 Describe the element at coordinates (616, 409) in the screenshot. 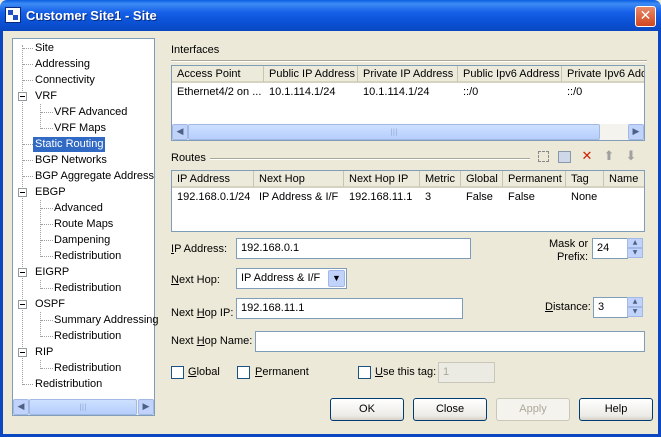

I see `help-button: Help` at that location.